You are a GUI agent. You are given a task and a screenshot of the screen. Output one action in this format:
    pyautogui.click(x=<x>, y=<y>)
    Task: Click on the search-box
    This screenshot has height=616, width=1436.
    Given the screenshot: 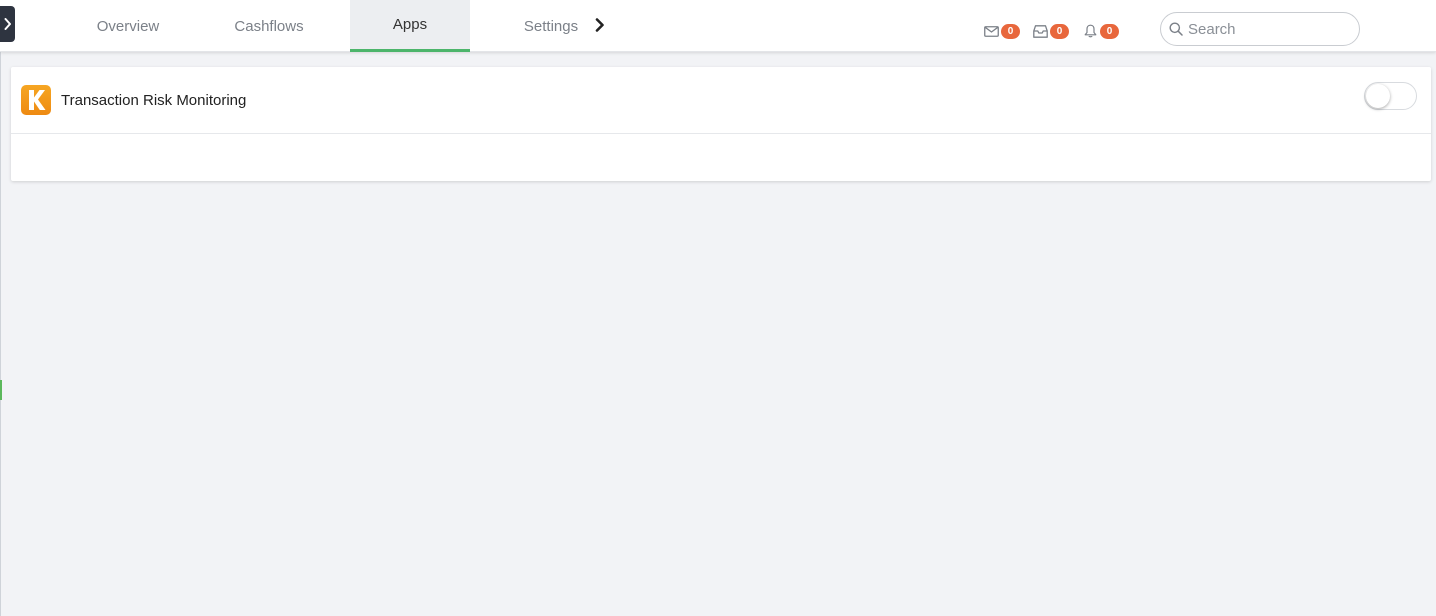 What is the action you would take?
    pyautogui.click(x=1260, y=29)
    